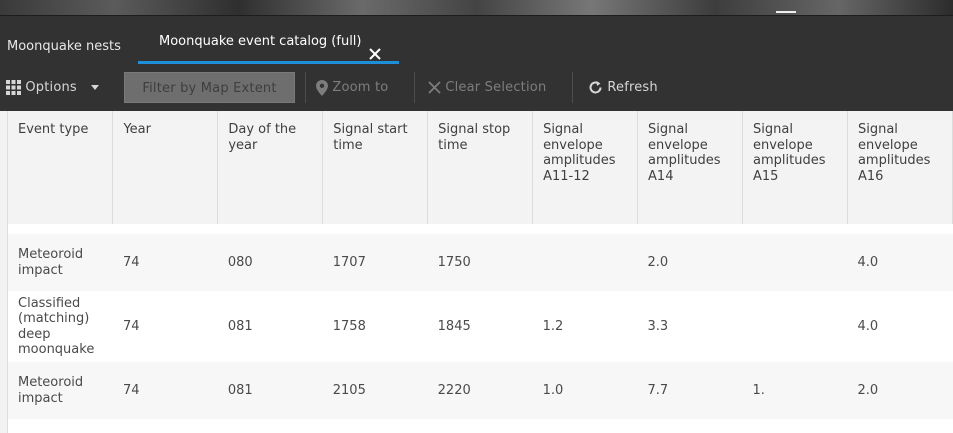 The image size is (953, 433). I want to click on cell-stop: 2220, so click(480, 390).